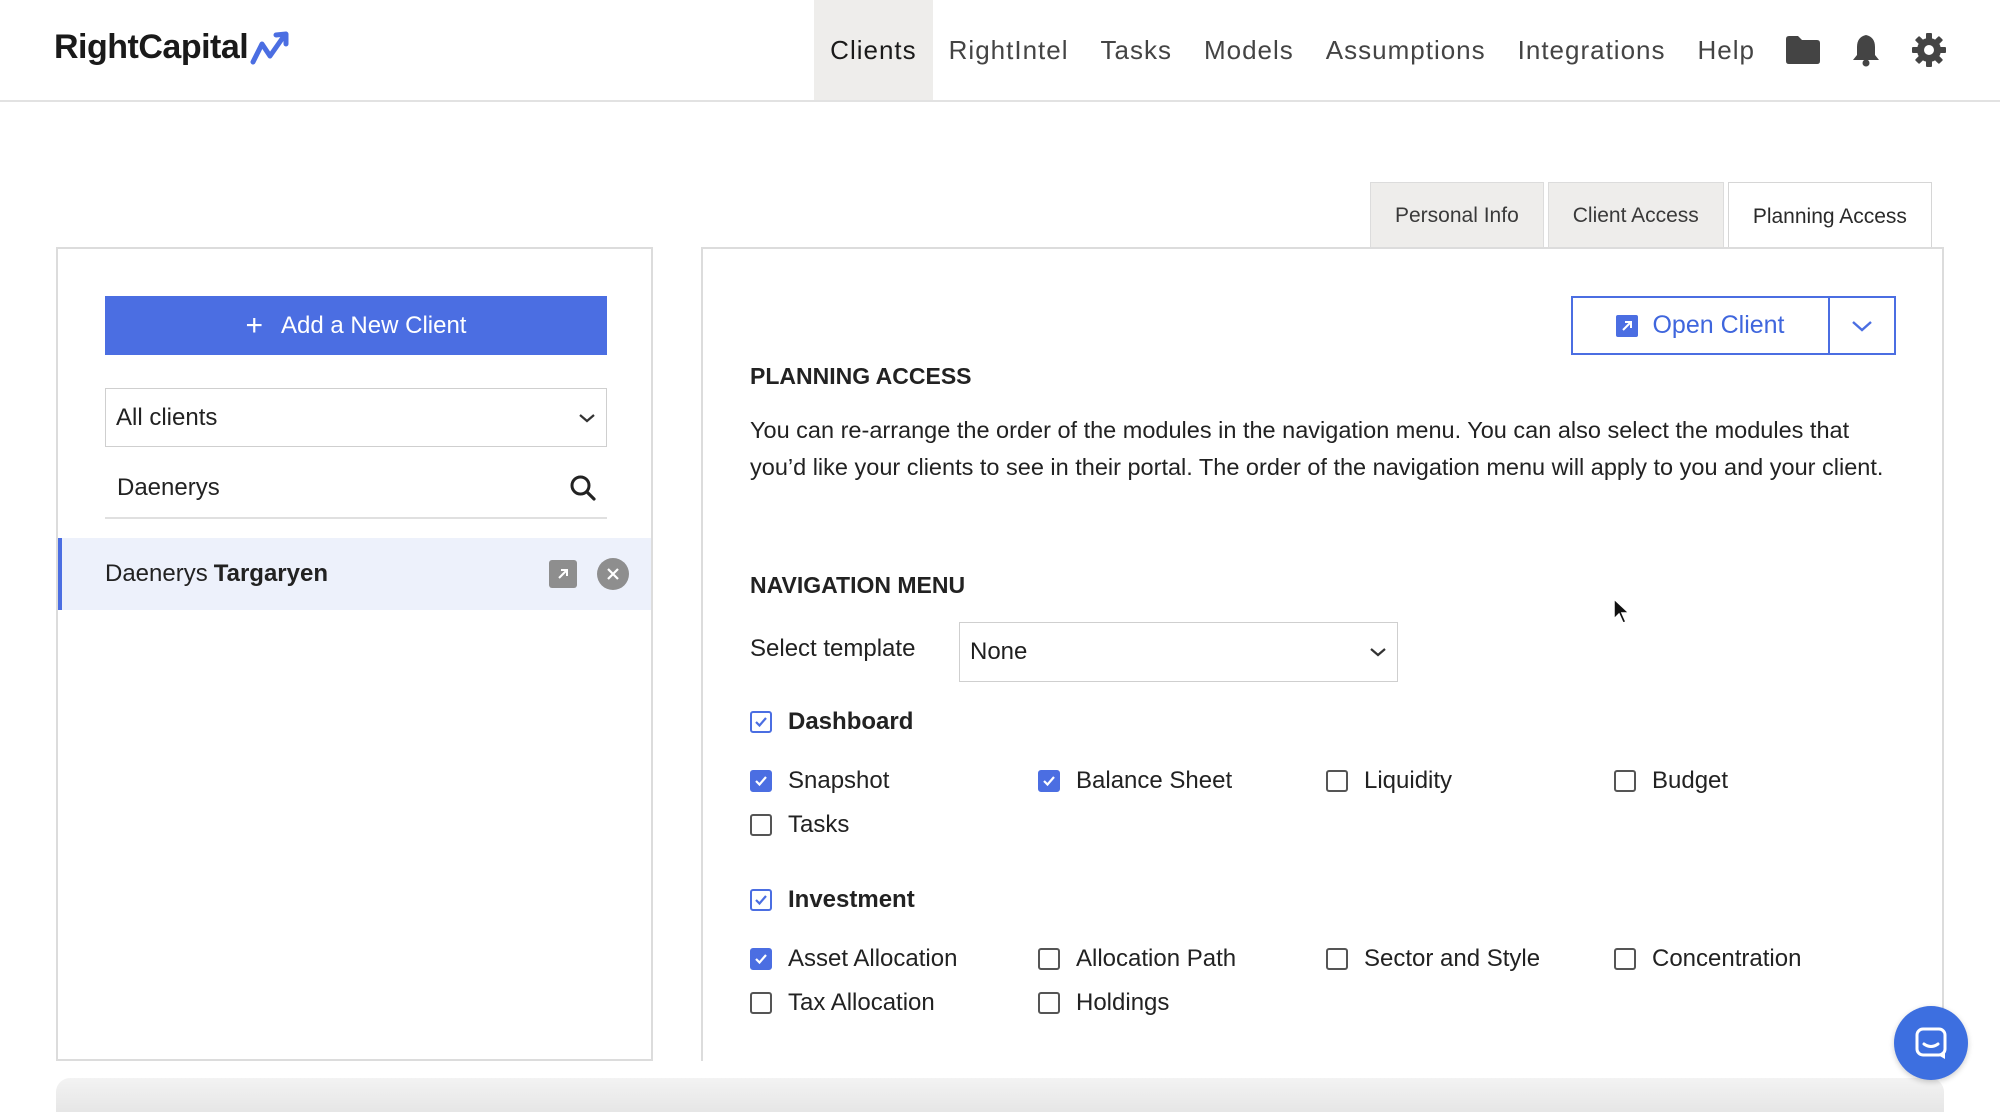 The width and height of the screenshot is (2000, 1112). I want to click on client-list-item: Daenerys Targaryen, so click(354, 574).